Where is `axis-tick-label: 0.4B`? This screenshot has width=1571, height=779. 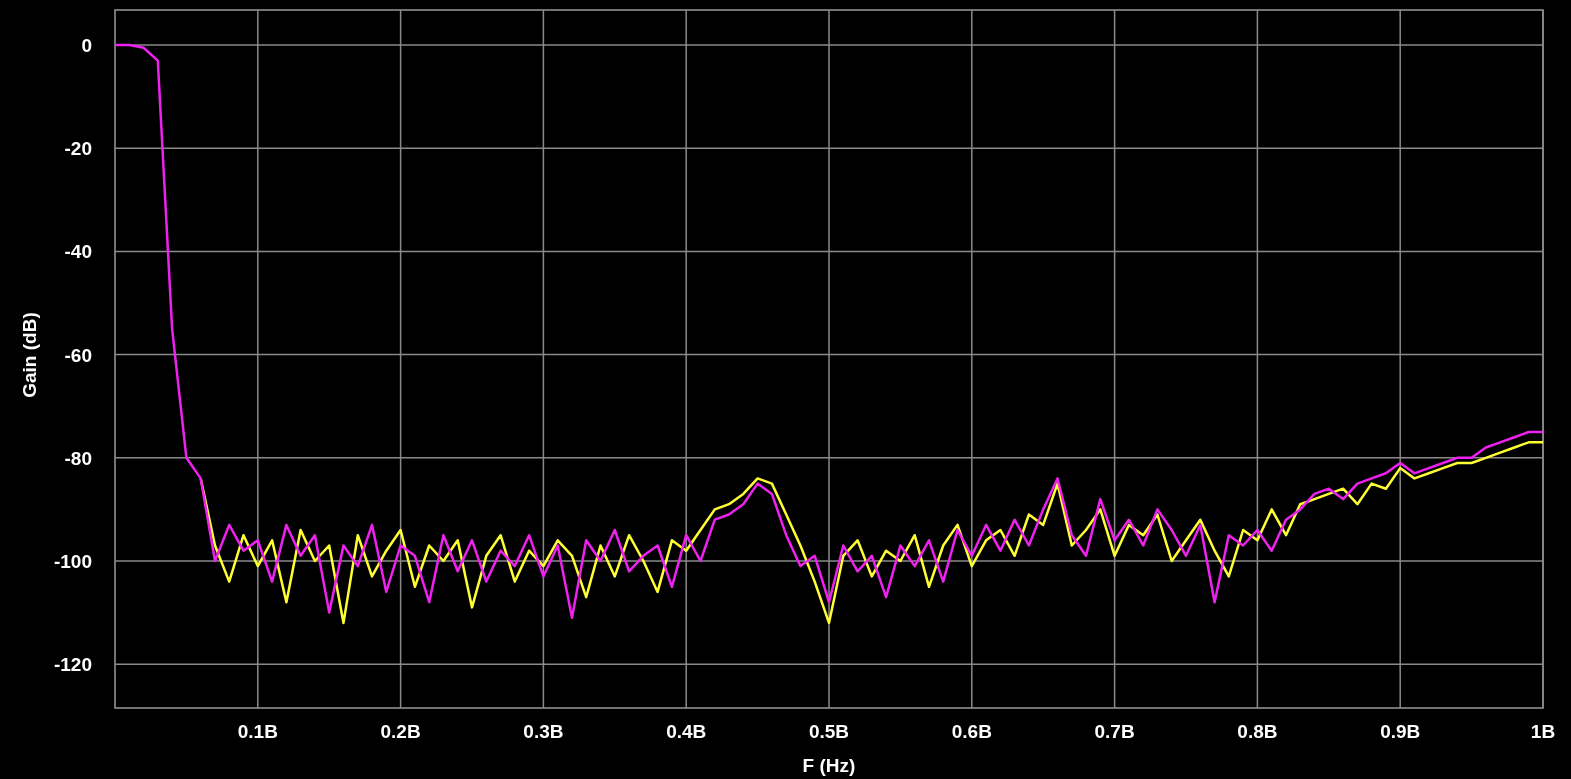 axis-tick-label: 0.4B is located at coordinates (686, 731).